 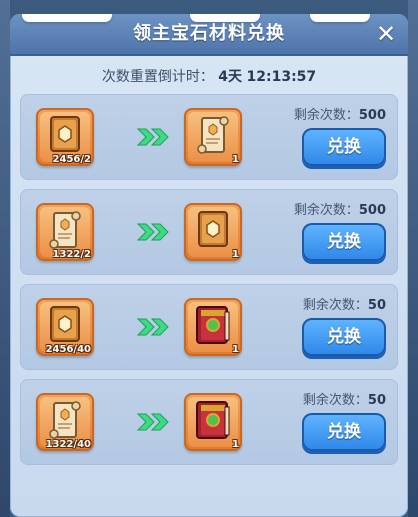 I want to click on input-item-slot: 1322/40, so click(x=65, y=422).